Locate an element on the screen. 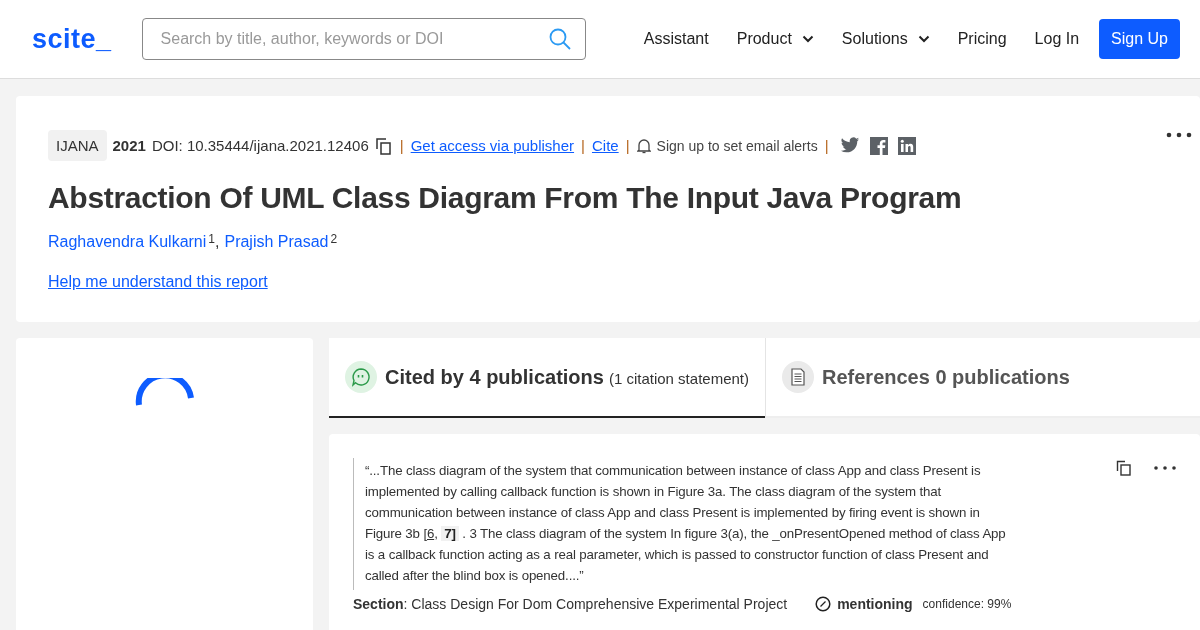 This screenshot has height=630, width=1200. loading-spinner-icon is located at coordinates (164, 393).